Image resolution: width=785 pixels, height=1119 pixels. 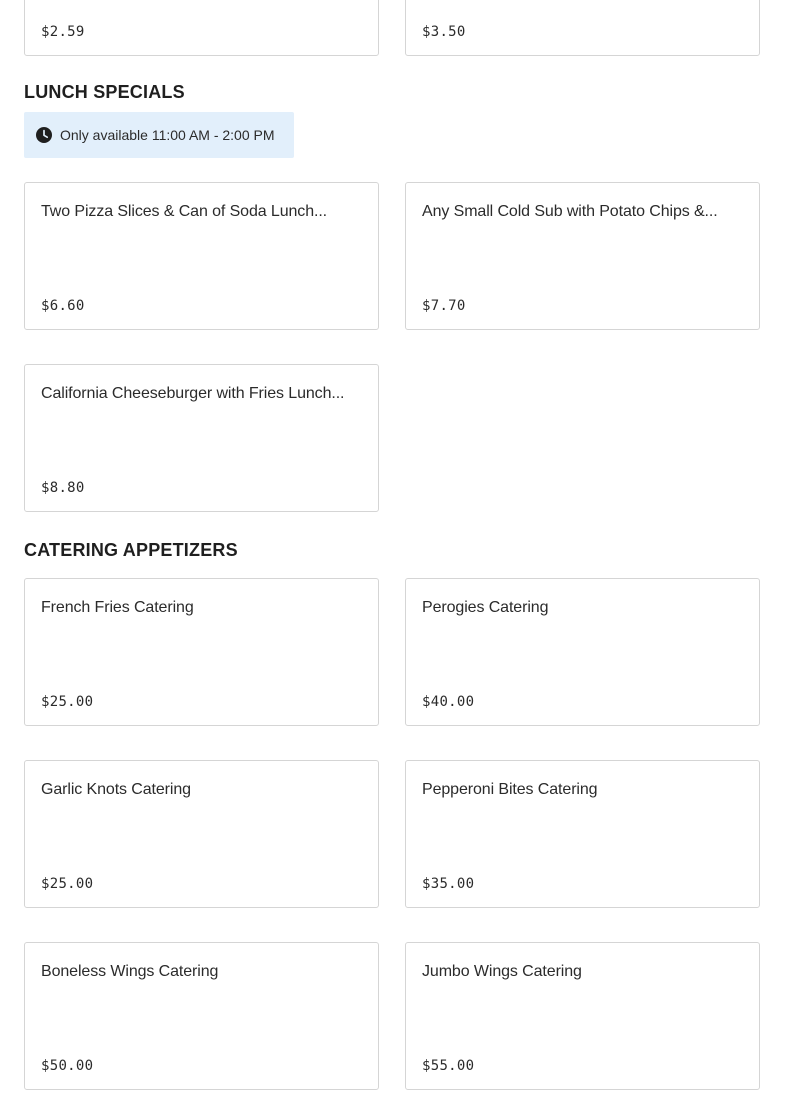 I want to click on menu-item-card: Perogies Catering $40.00, so click(x=582, y=652).